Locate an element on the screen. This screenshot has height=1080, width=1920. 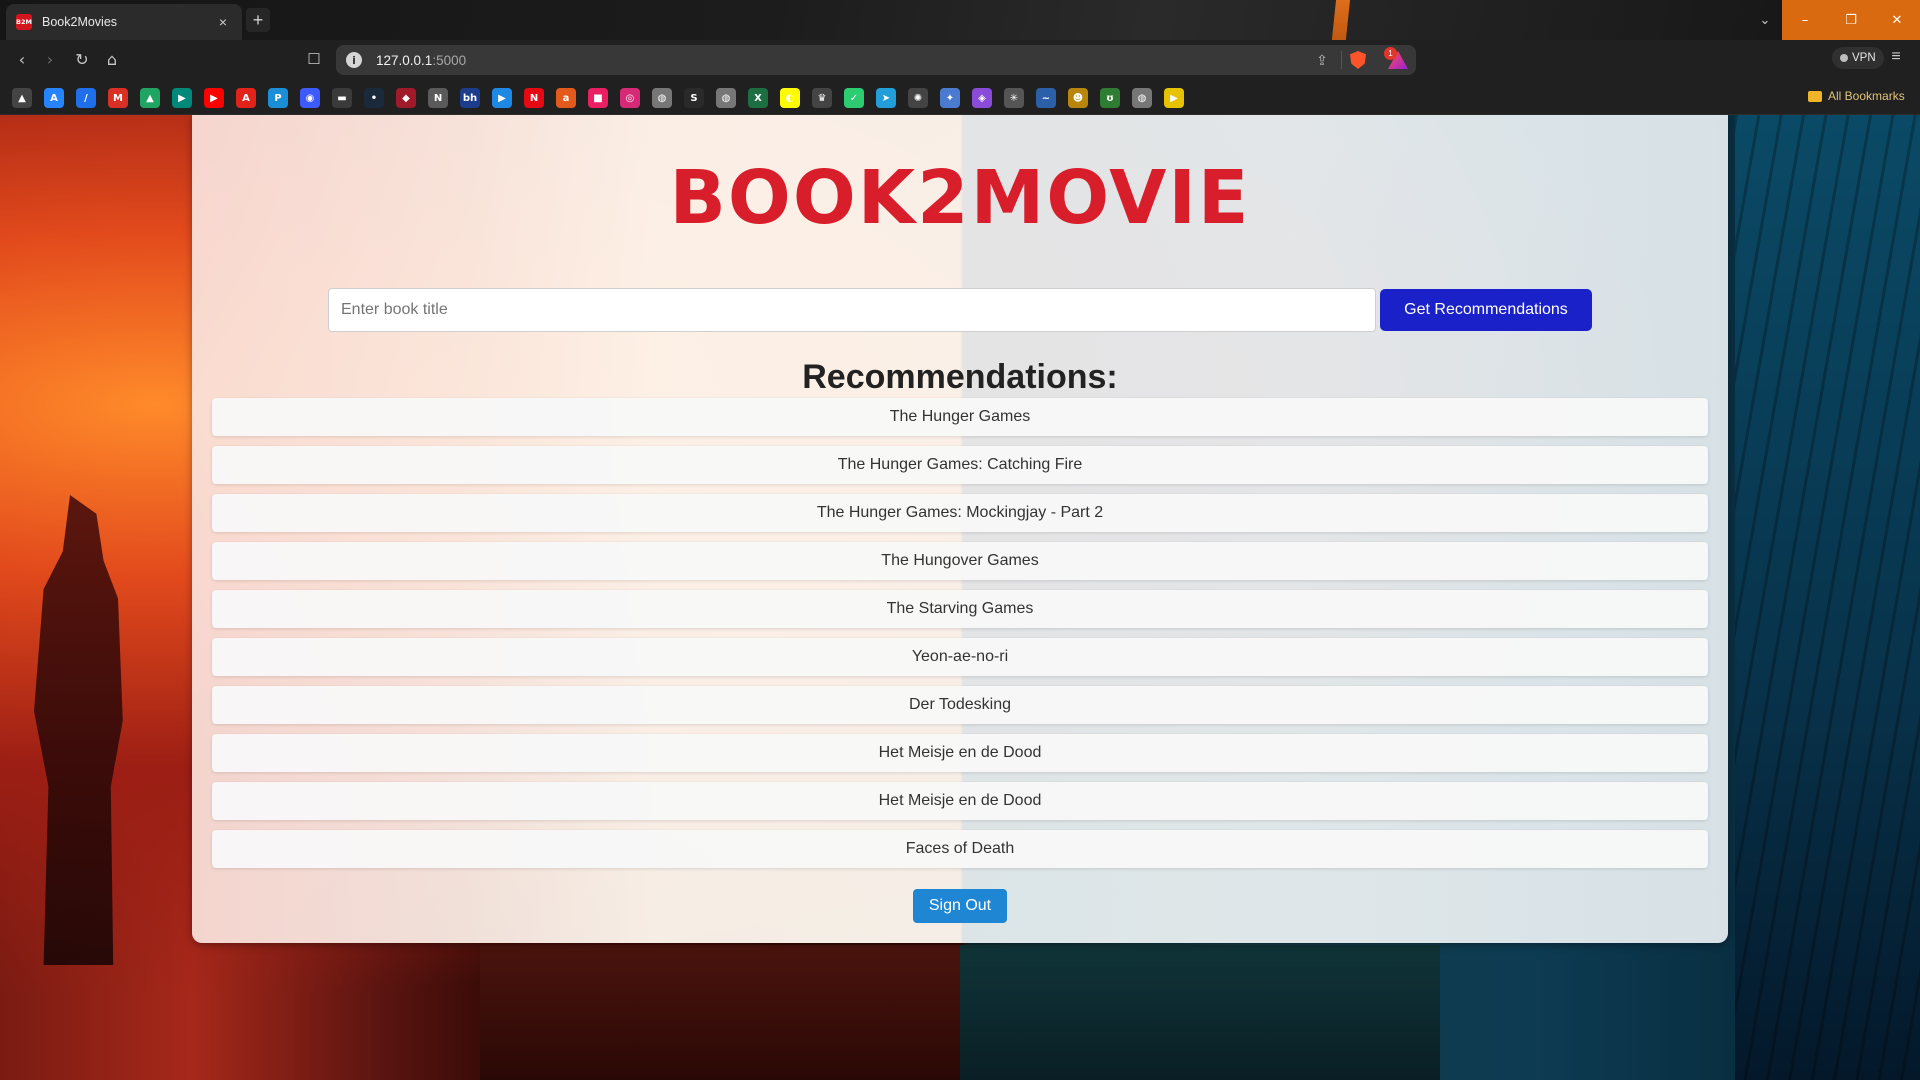
meet-icon: ▶ is located at coordinates (182, 98).